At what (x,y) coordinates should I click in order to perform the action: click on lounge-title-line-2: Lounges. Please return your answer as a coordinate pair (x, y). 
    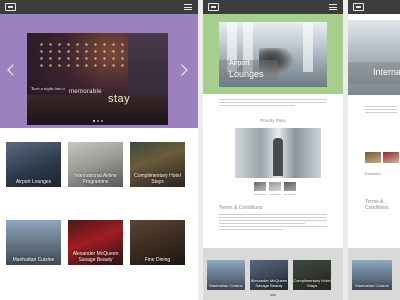
    Looking at the image, I should click on (246, 74).